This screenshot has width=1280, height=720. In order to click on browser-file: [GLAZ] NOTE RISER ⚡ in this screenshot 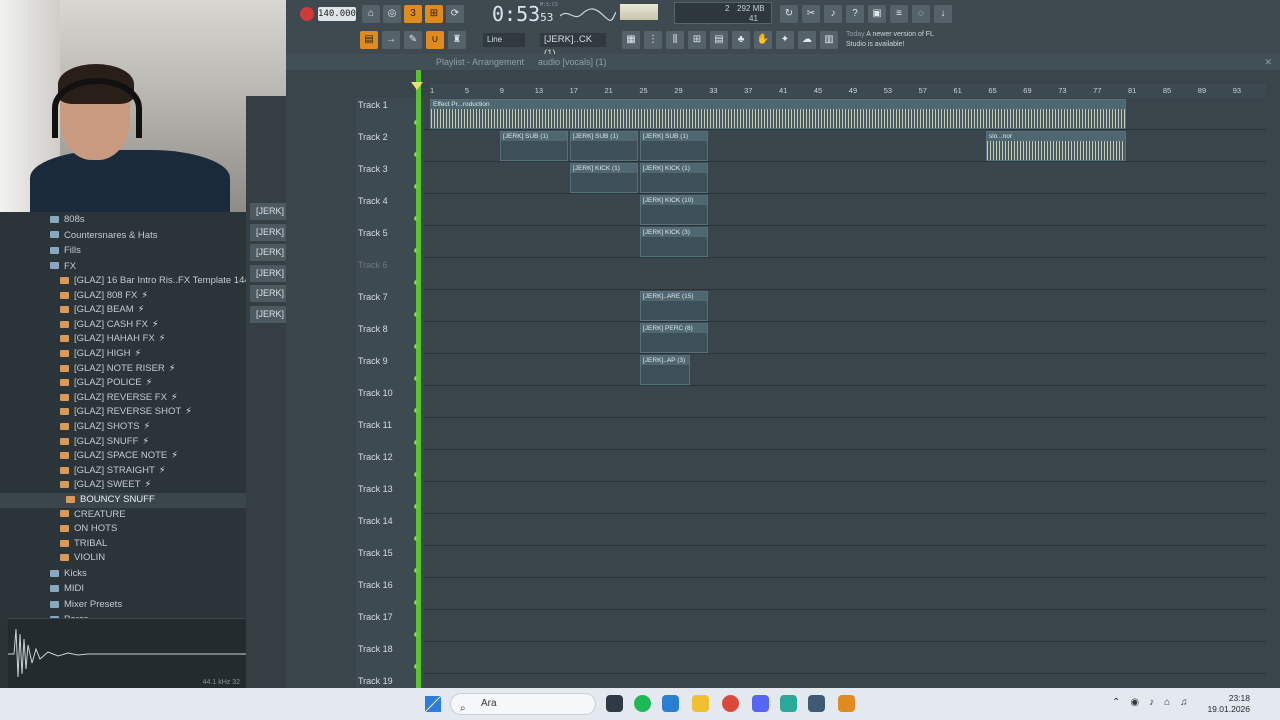, I will do `click(123, 369)`.